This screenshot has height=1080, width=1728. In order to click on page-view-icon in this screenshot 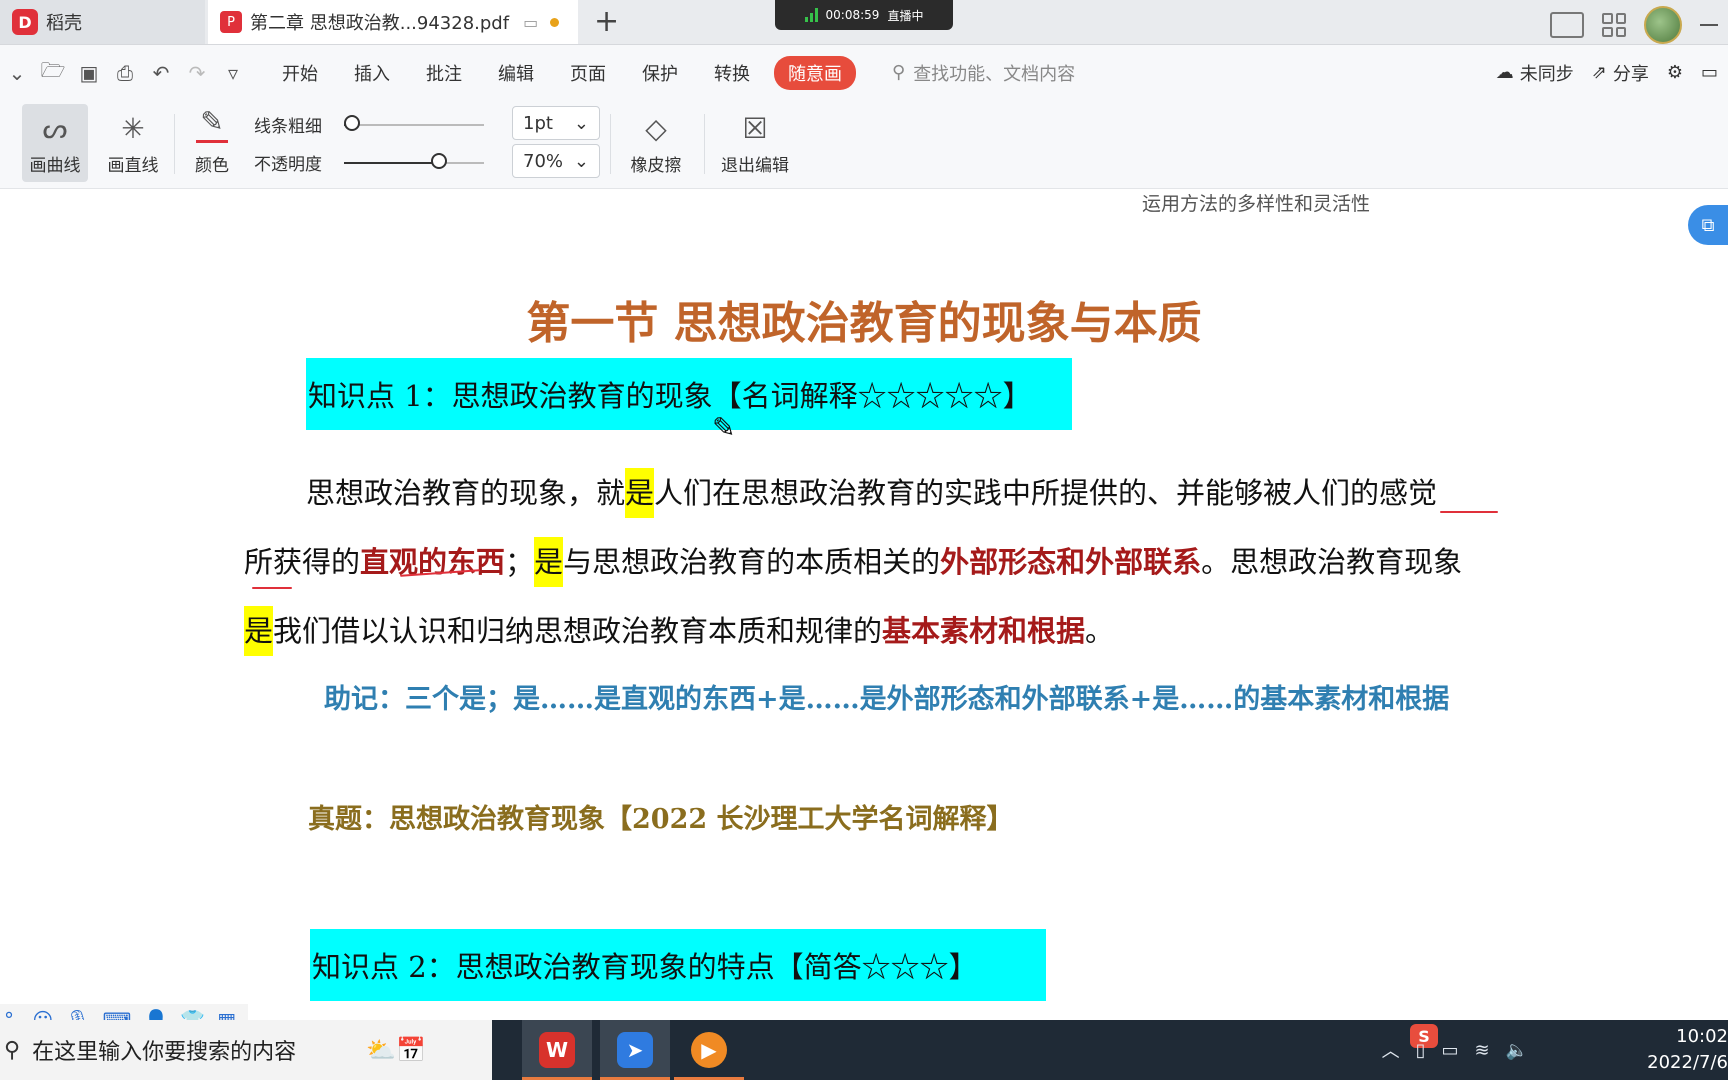, I will do `click(1567, 25)`.